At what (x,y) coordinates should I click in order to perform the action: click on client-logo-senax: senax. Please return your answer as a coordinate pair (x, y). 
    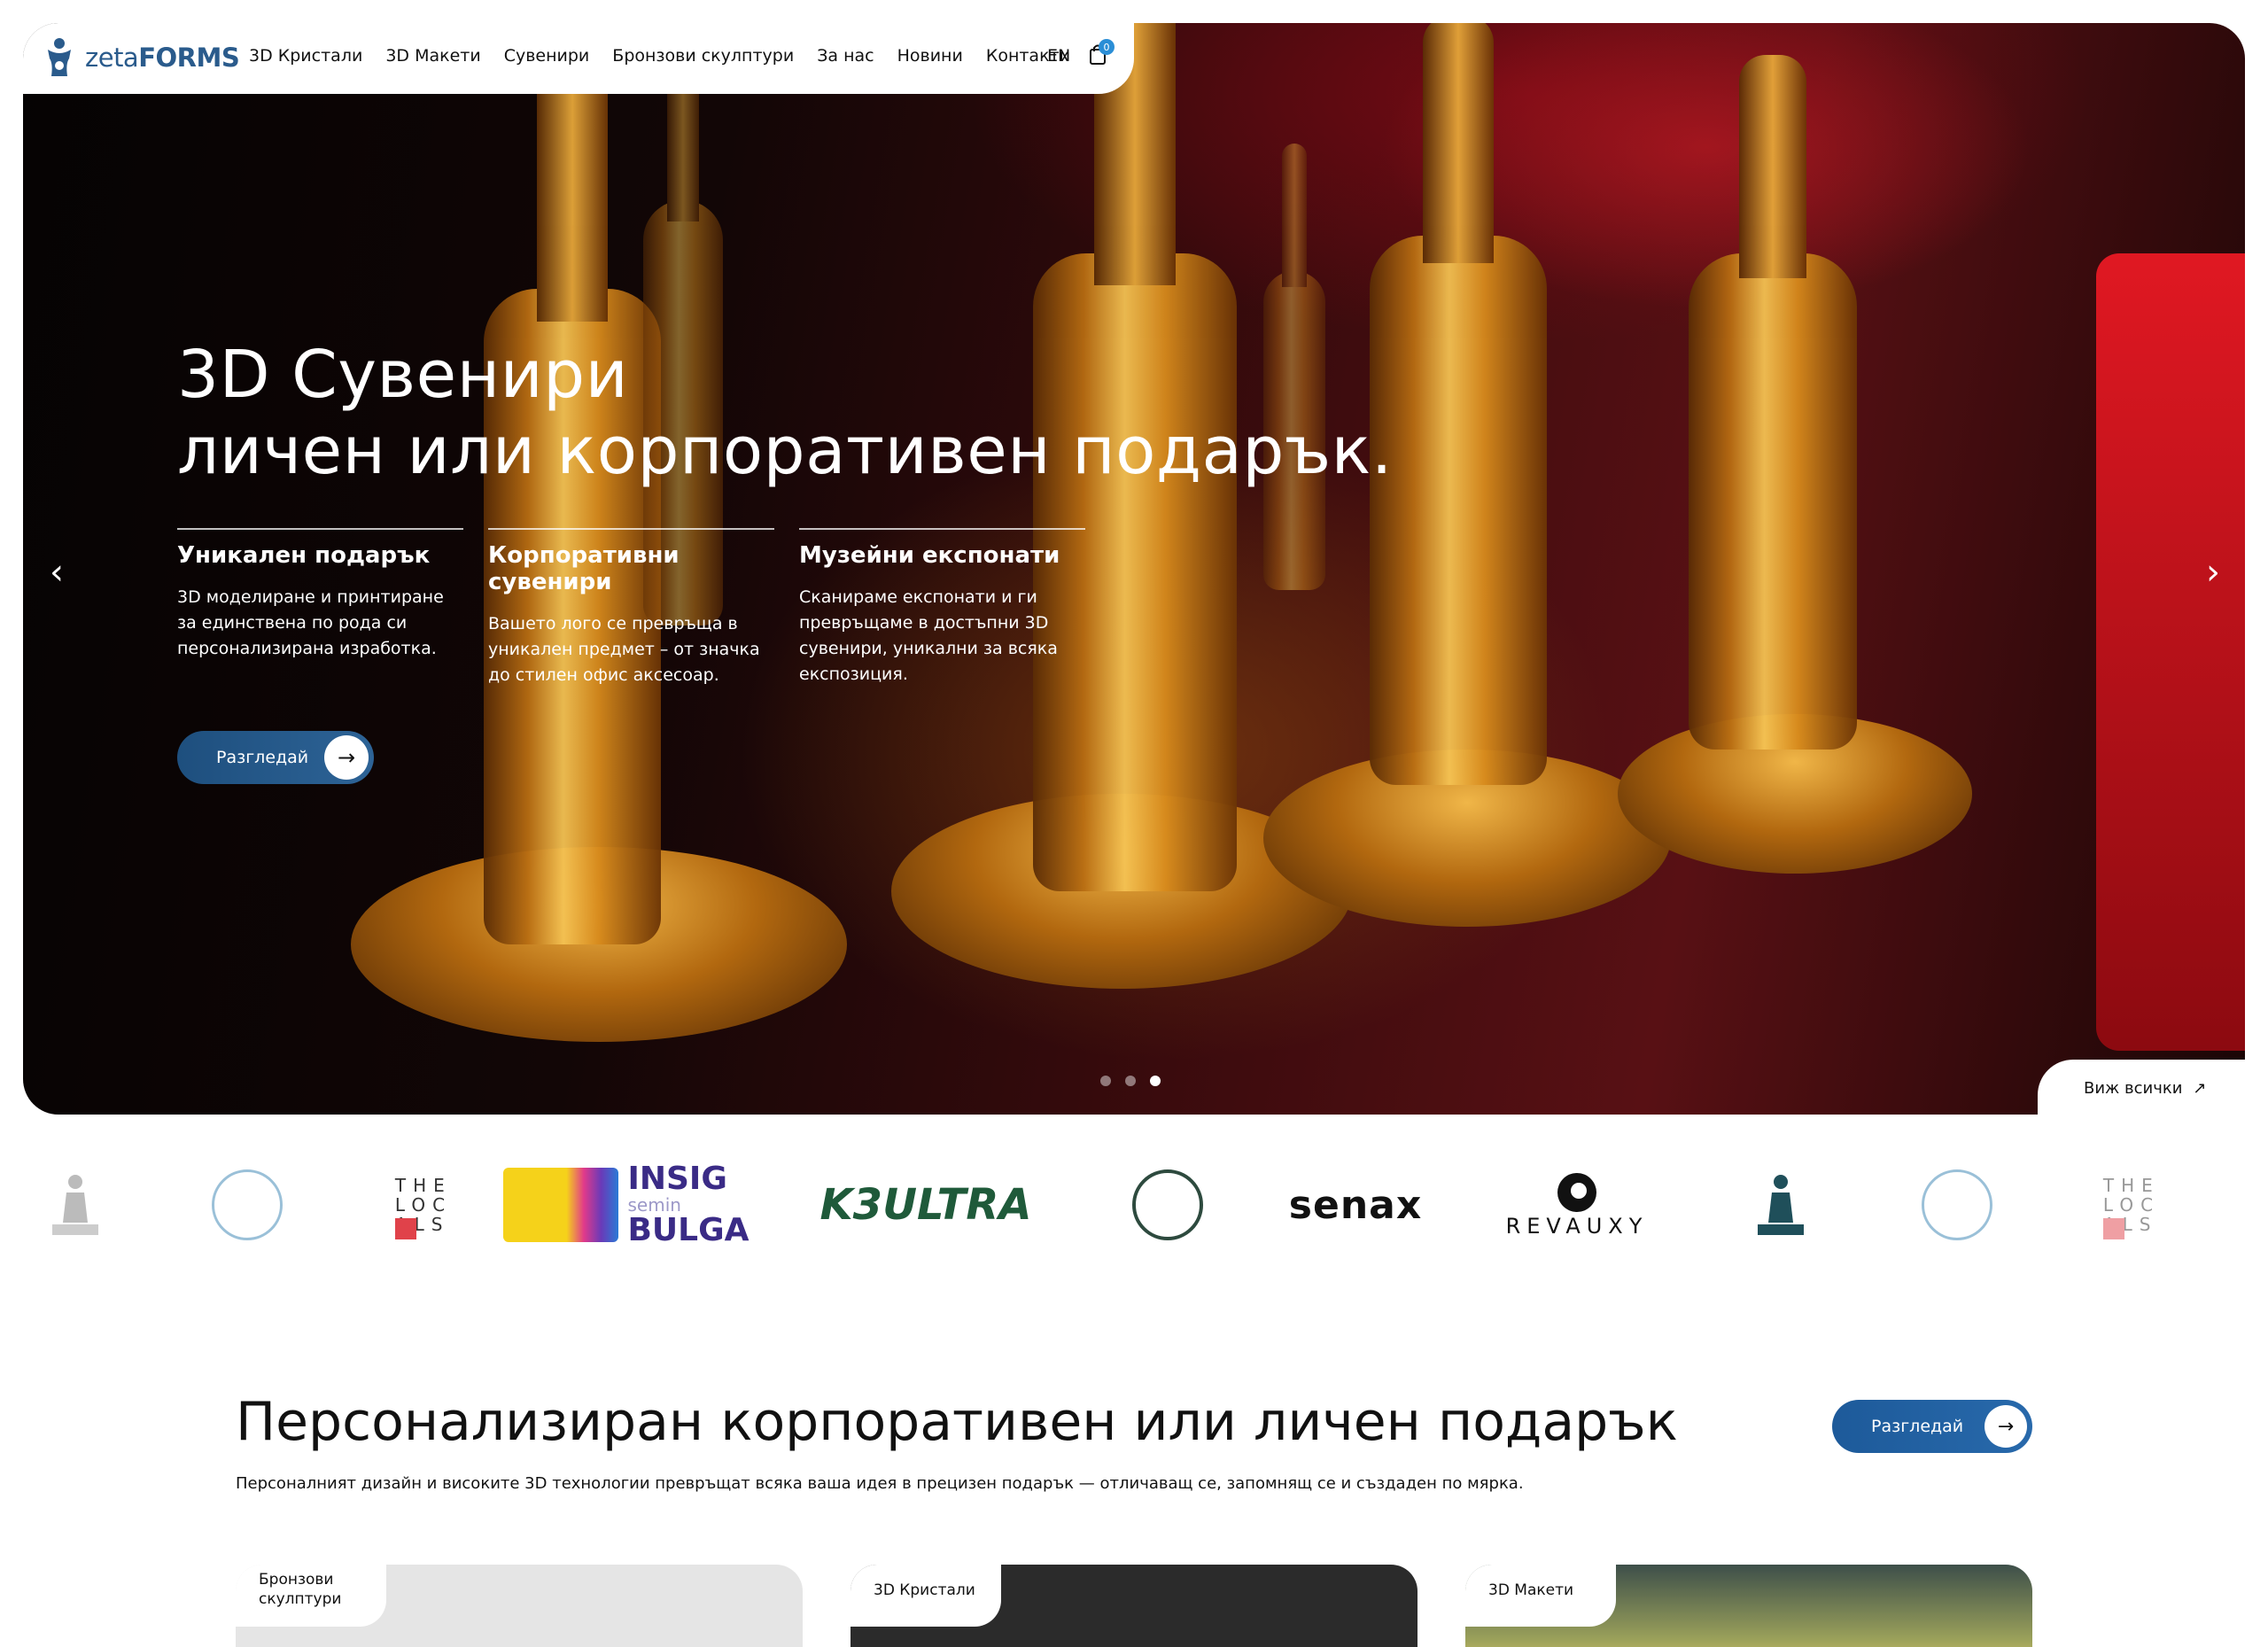
    Looking at the image, I should click on (1355, 1205).